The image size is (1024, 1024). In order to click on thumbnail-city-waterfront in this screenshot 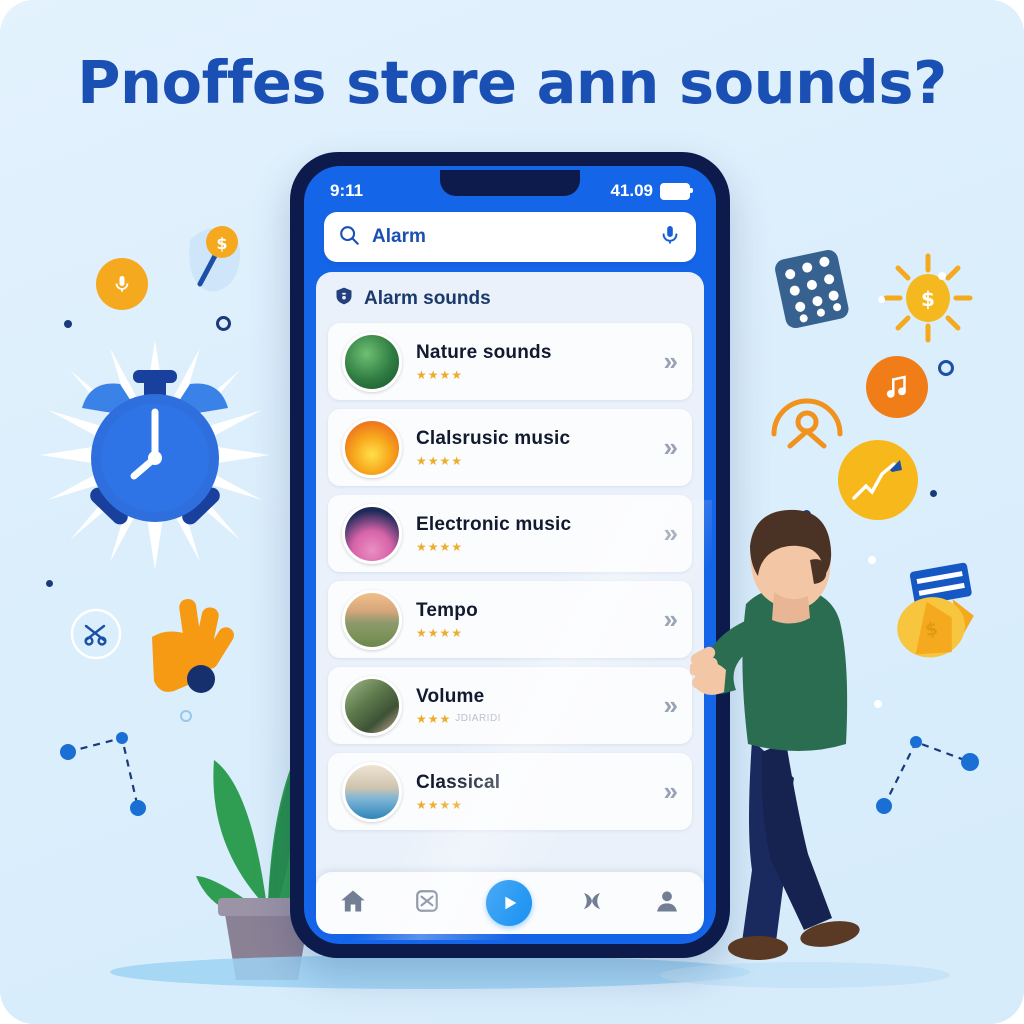, I will do `click(372, 791)`.